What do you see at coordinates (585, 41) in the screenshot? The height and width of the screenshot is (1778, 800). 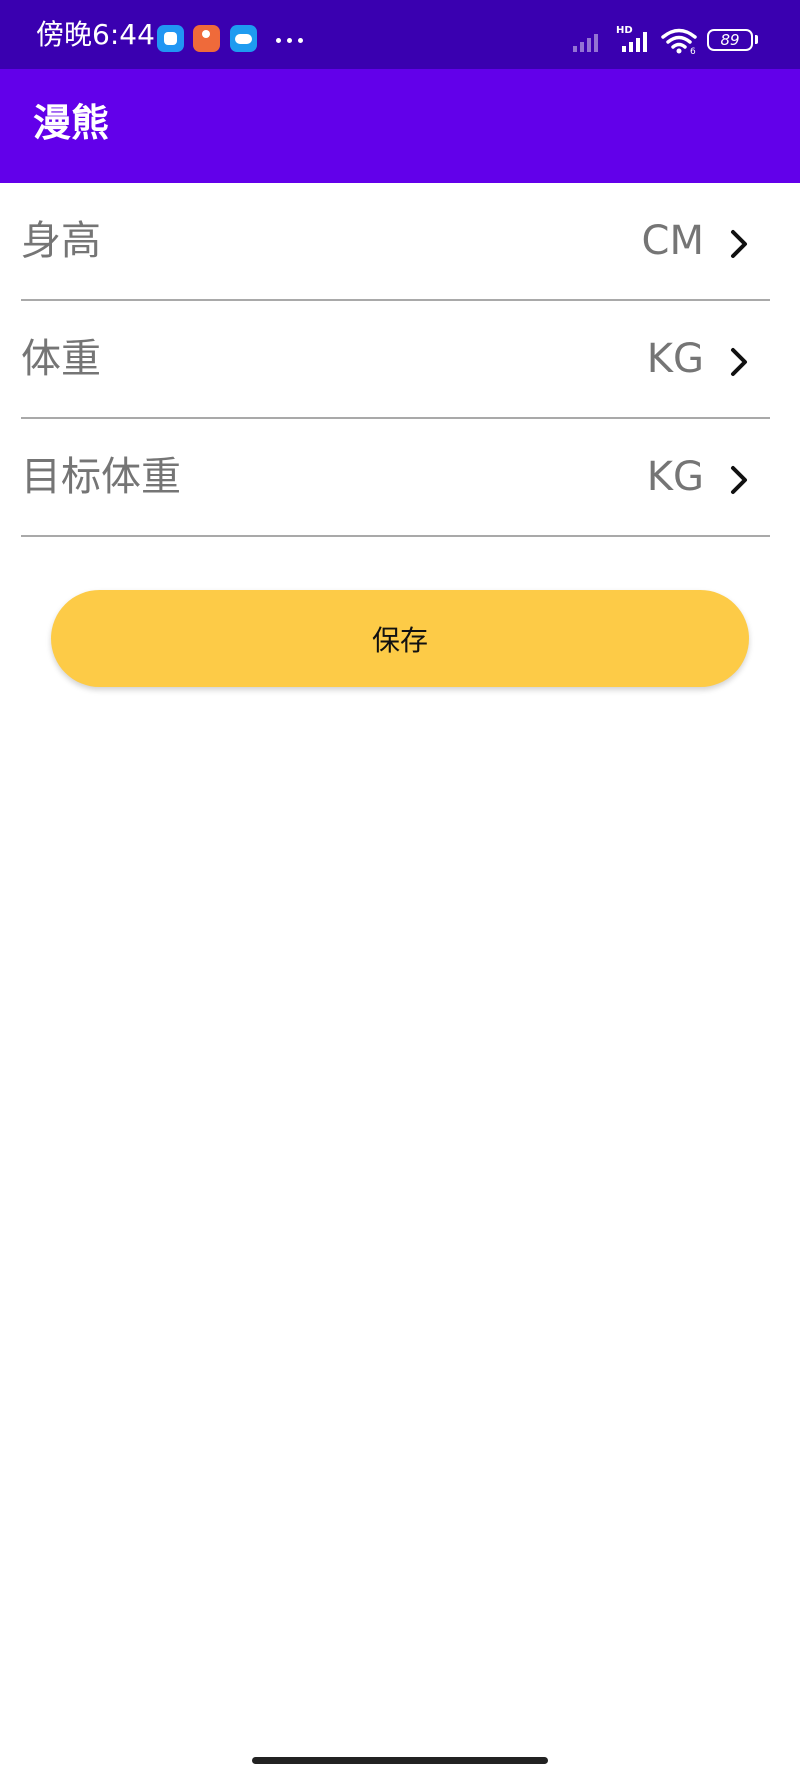 I see `signal-strength-icon` at bounding box center [585, 41].